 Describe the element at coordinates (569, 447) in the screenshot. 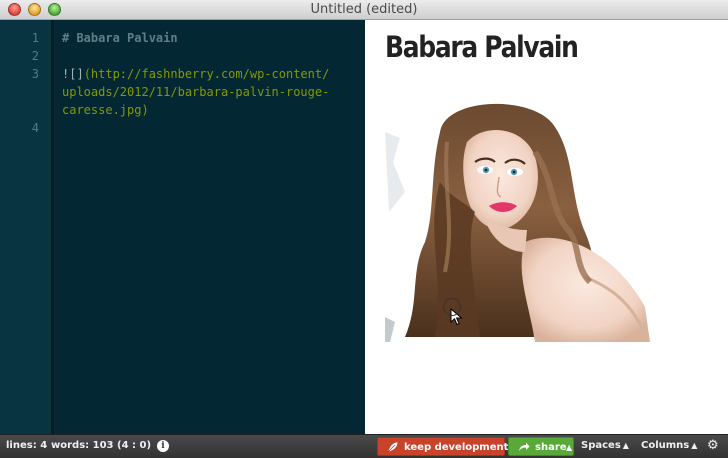

I see `share-caret-icon: ▲` at that location.